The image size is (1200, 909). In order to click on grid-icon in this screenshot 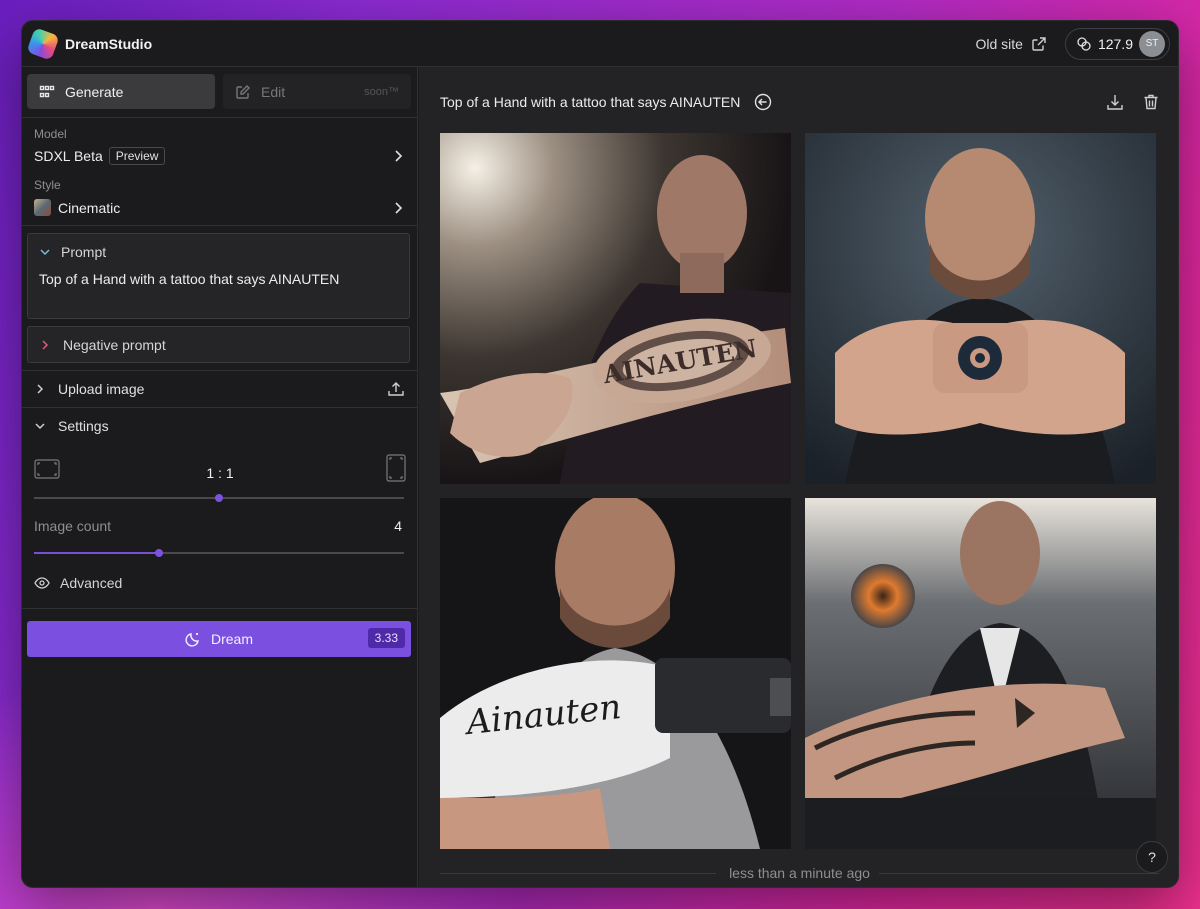, I will do `click(47, 92)`.